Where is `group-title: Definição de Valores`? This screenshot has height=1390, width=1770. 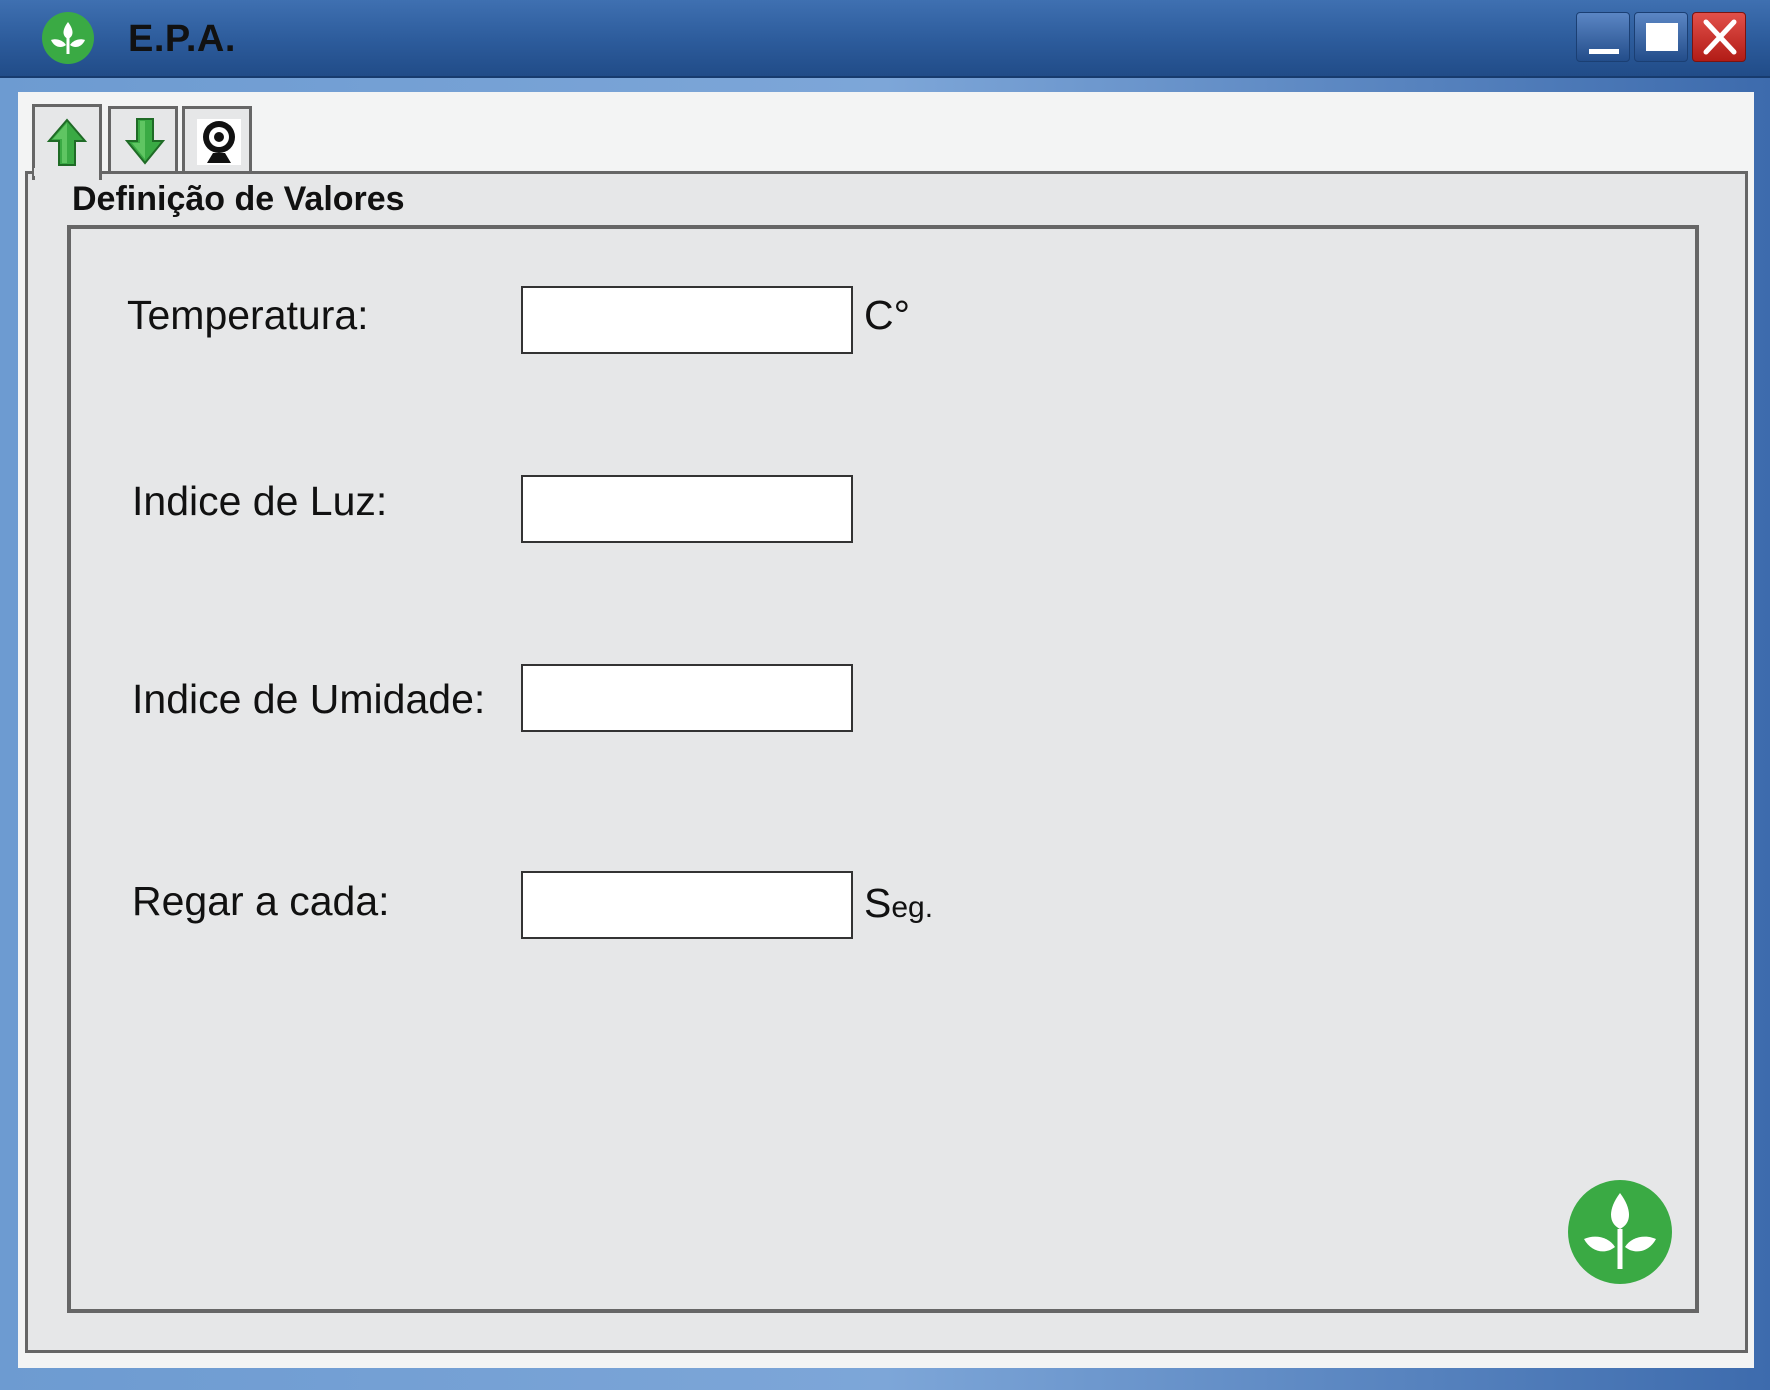 group-title: Definição de Valores is located at coordinates (238, 199).